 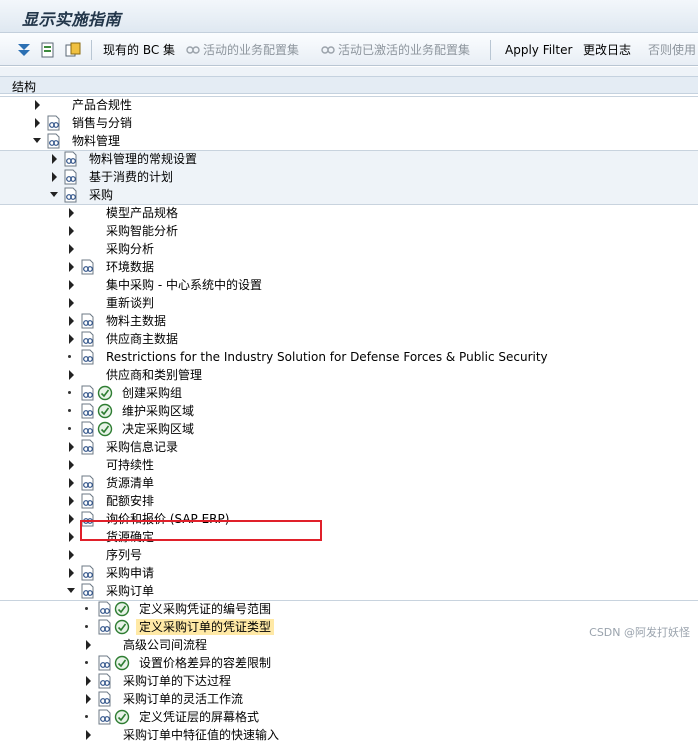 What do you see at coordinates (205, 627) in the screenshot?
I see `tree-node-label-selected: 定义采购订单的凭证类型` at bounding box center [205, 627].